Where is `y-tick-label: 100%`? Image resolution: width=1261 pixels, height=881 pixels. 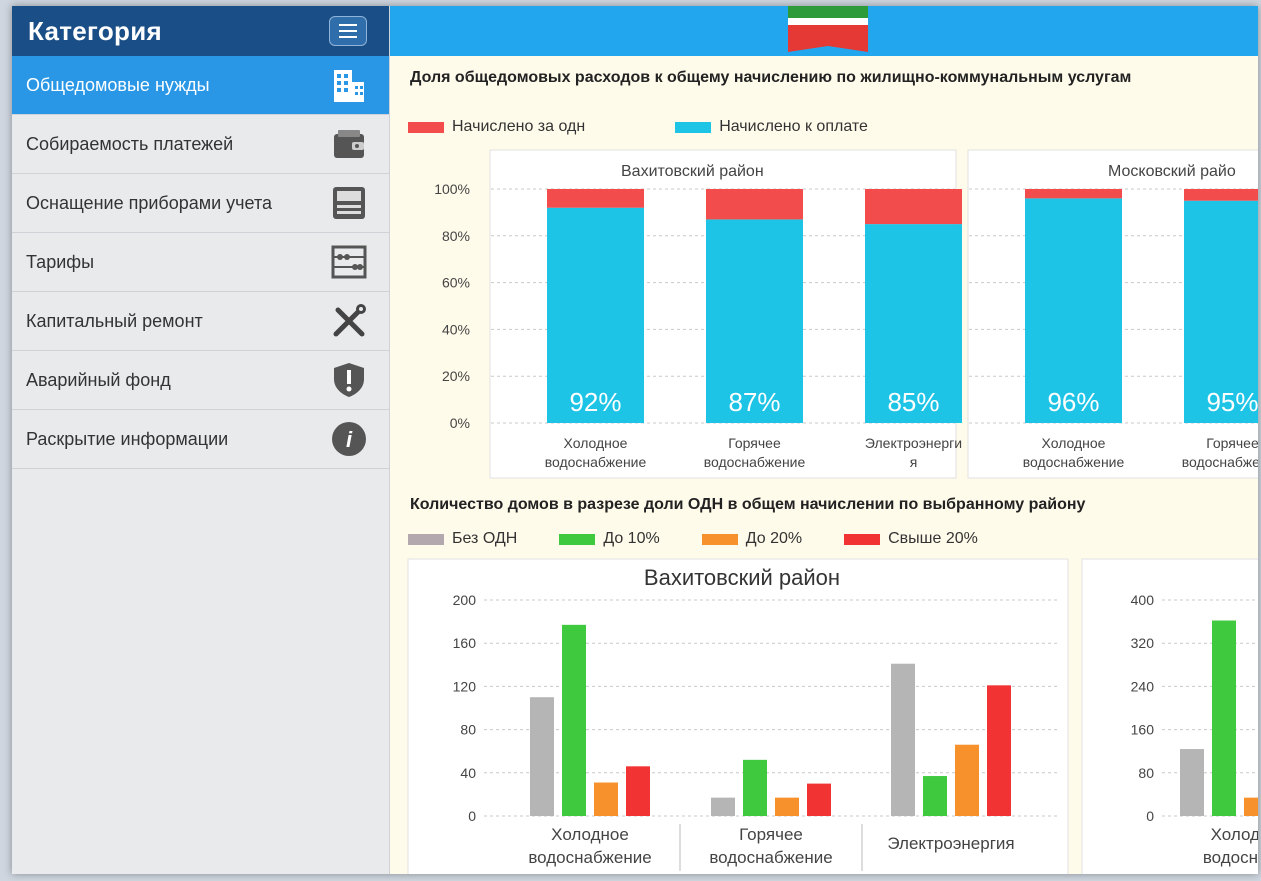 y-tick-label: 100% is located at coordinates (452, 189).